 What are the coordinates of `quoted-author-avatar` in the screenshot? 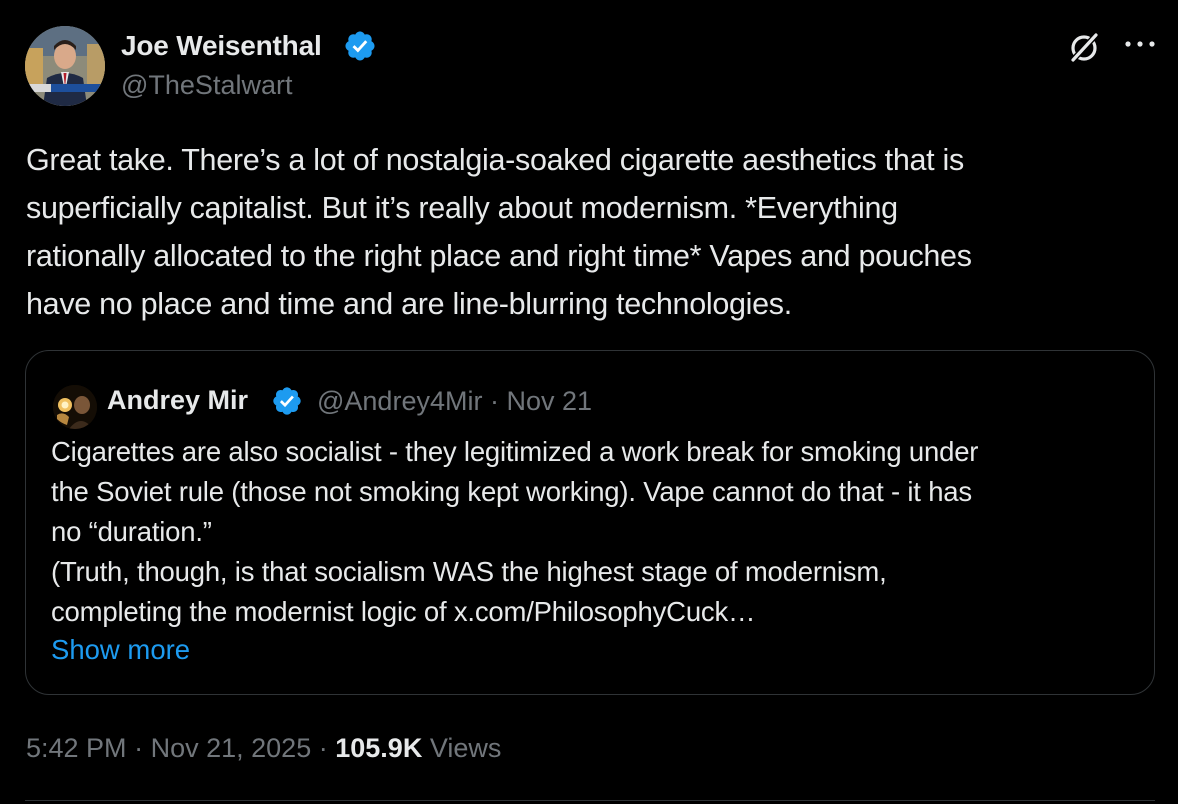 It's located at (75, 407).